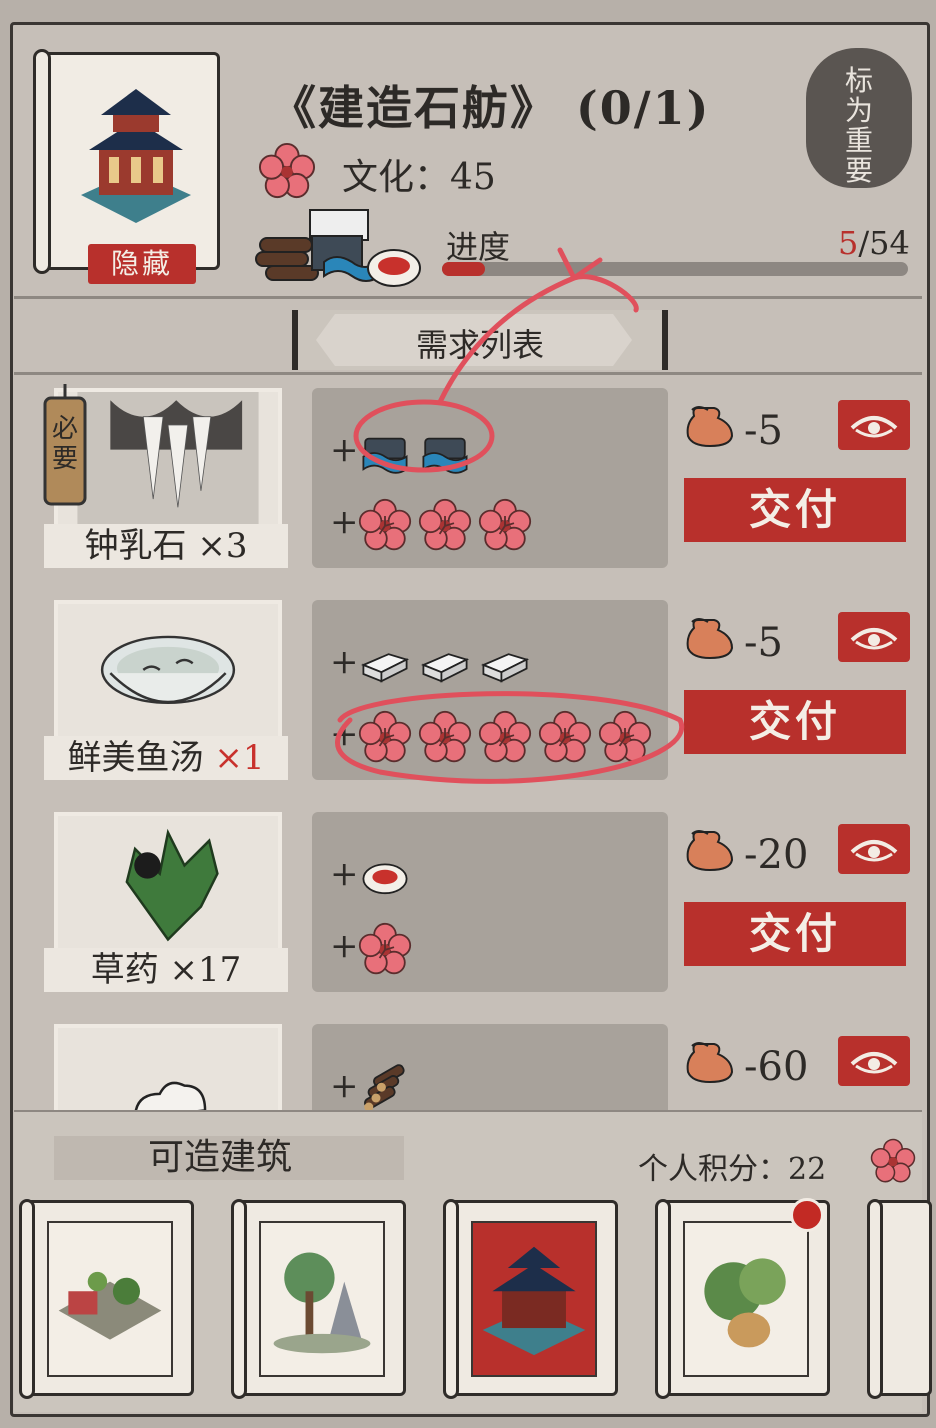 The height and width of the screenshot is (1428, 936). Describe the element at coordinates (858, 125) in the screenshot. I see `mark-important-label: 标为重要` at that location.